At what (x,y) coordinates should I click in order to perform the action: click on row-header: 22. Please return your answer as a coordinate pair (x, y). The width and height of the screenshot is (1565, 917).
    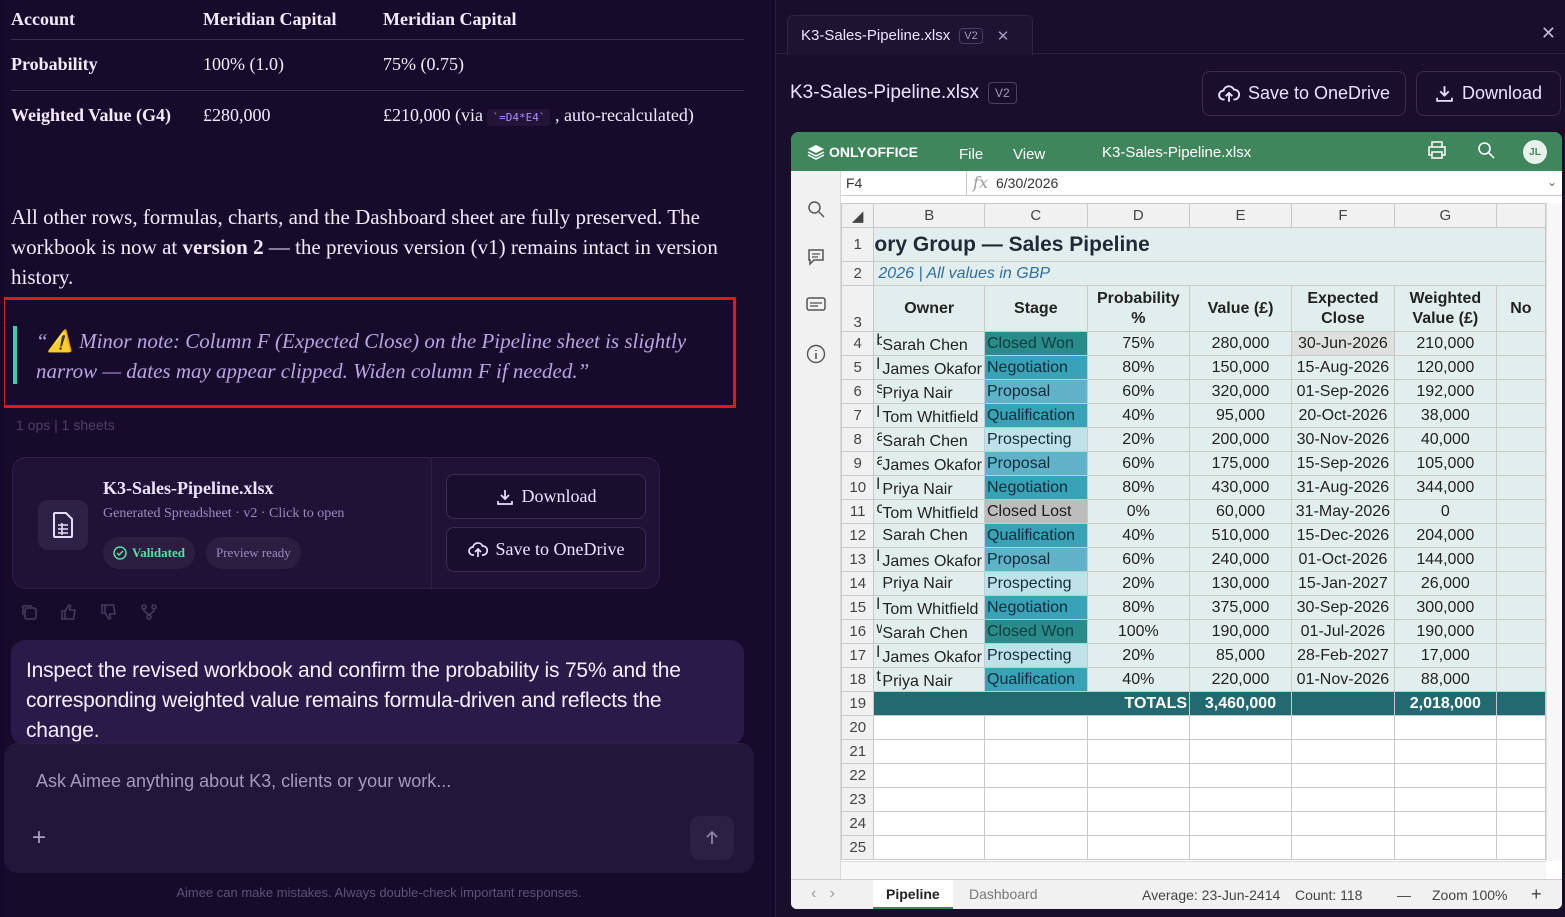
    Looking at the image, I should click on (858, 775).